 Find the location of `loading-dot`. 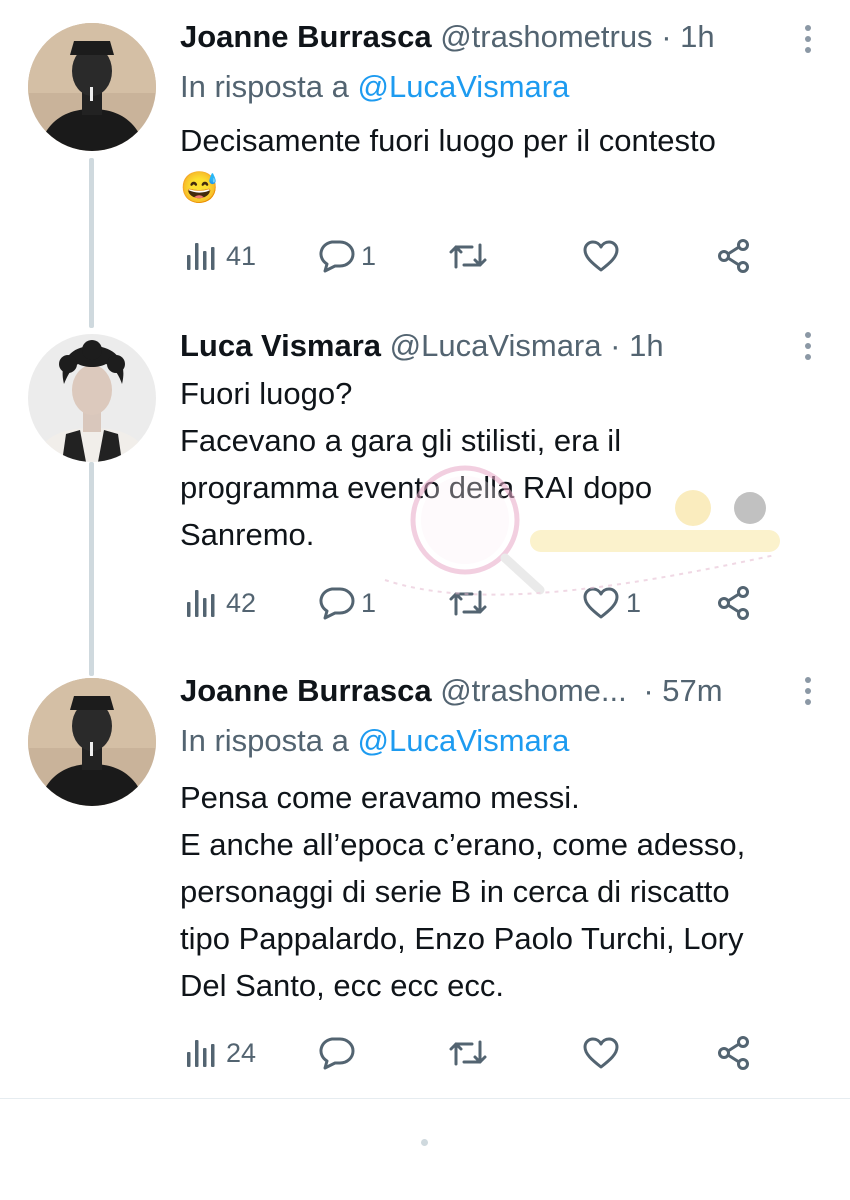

loading-dot is located at coordinates (424, 1142).